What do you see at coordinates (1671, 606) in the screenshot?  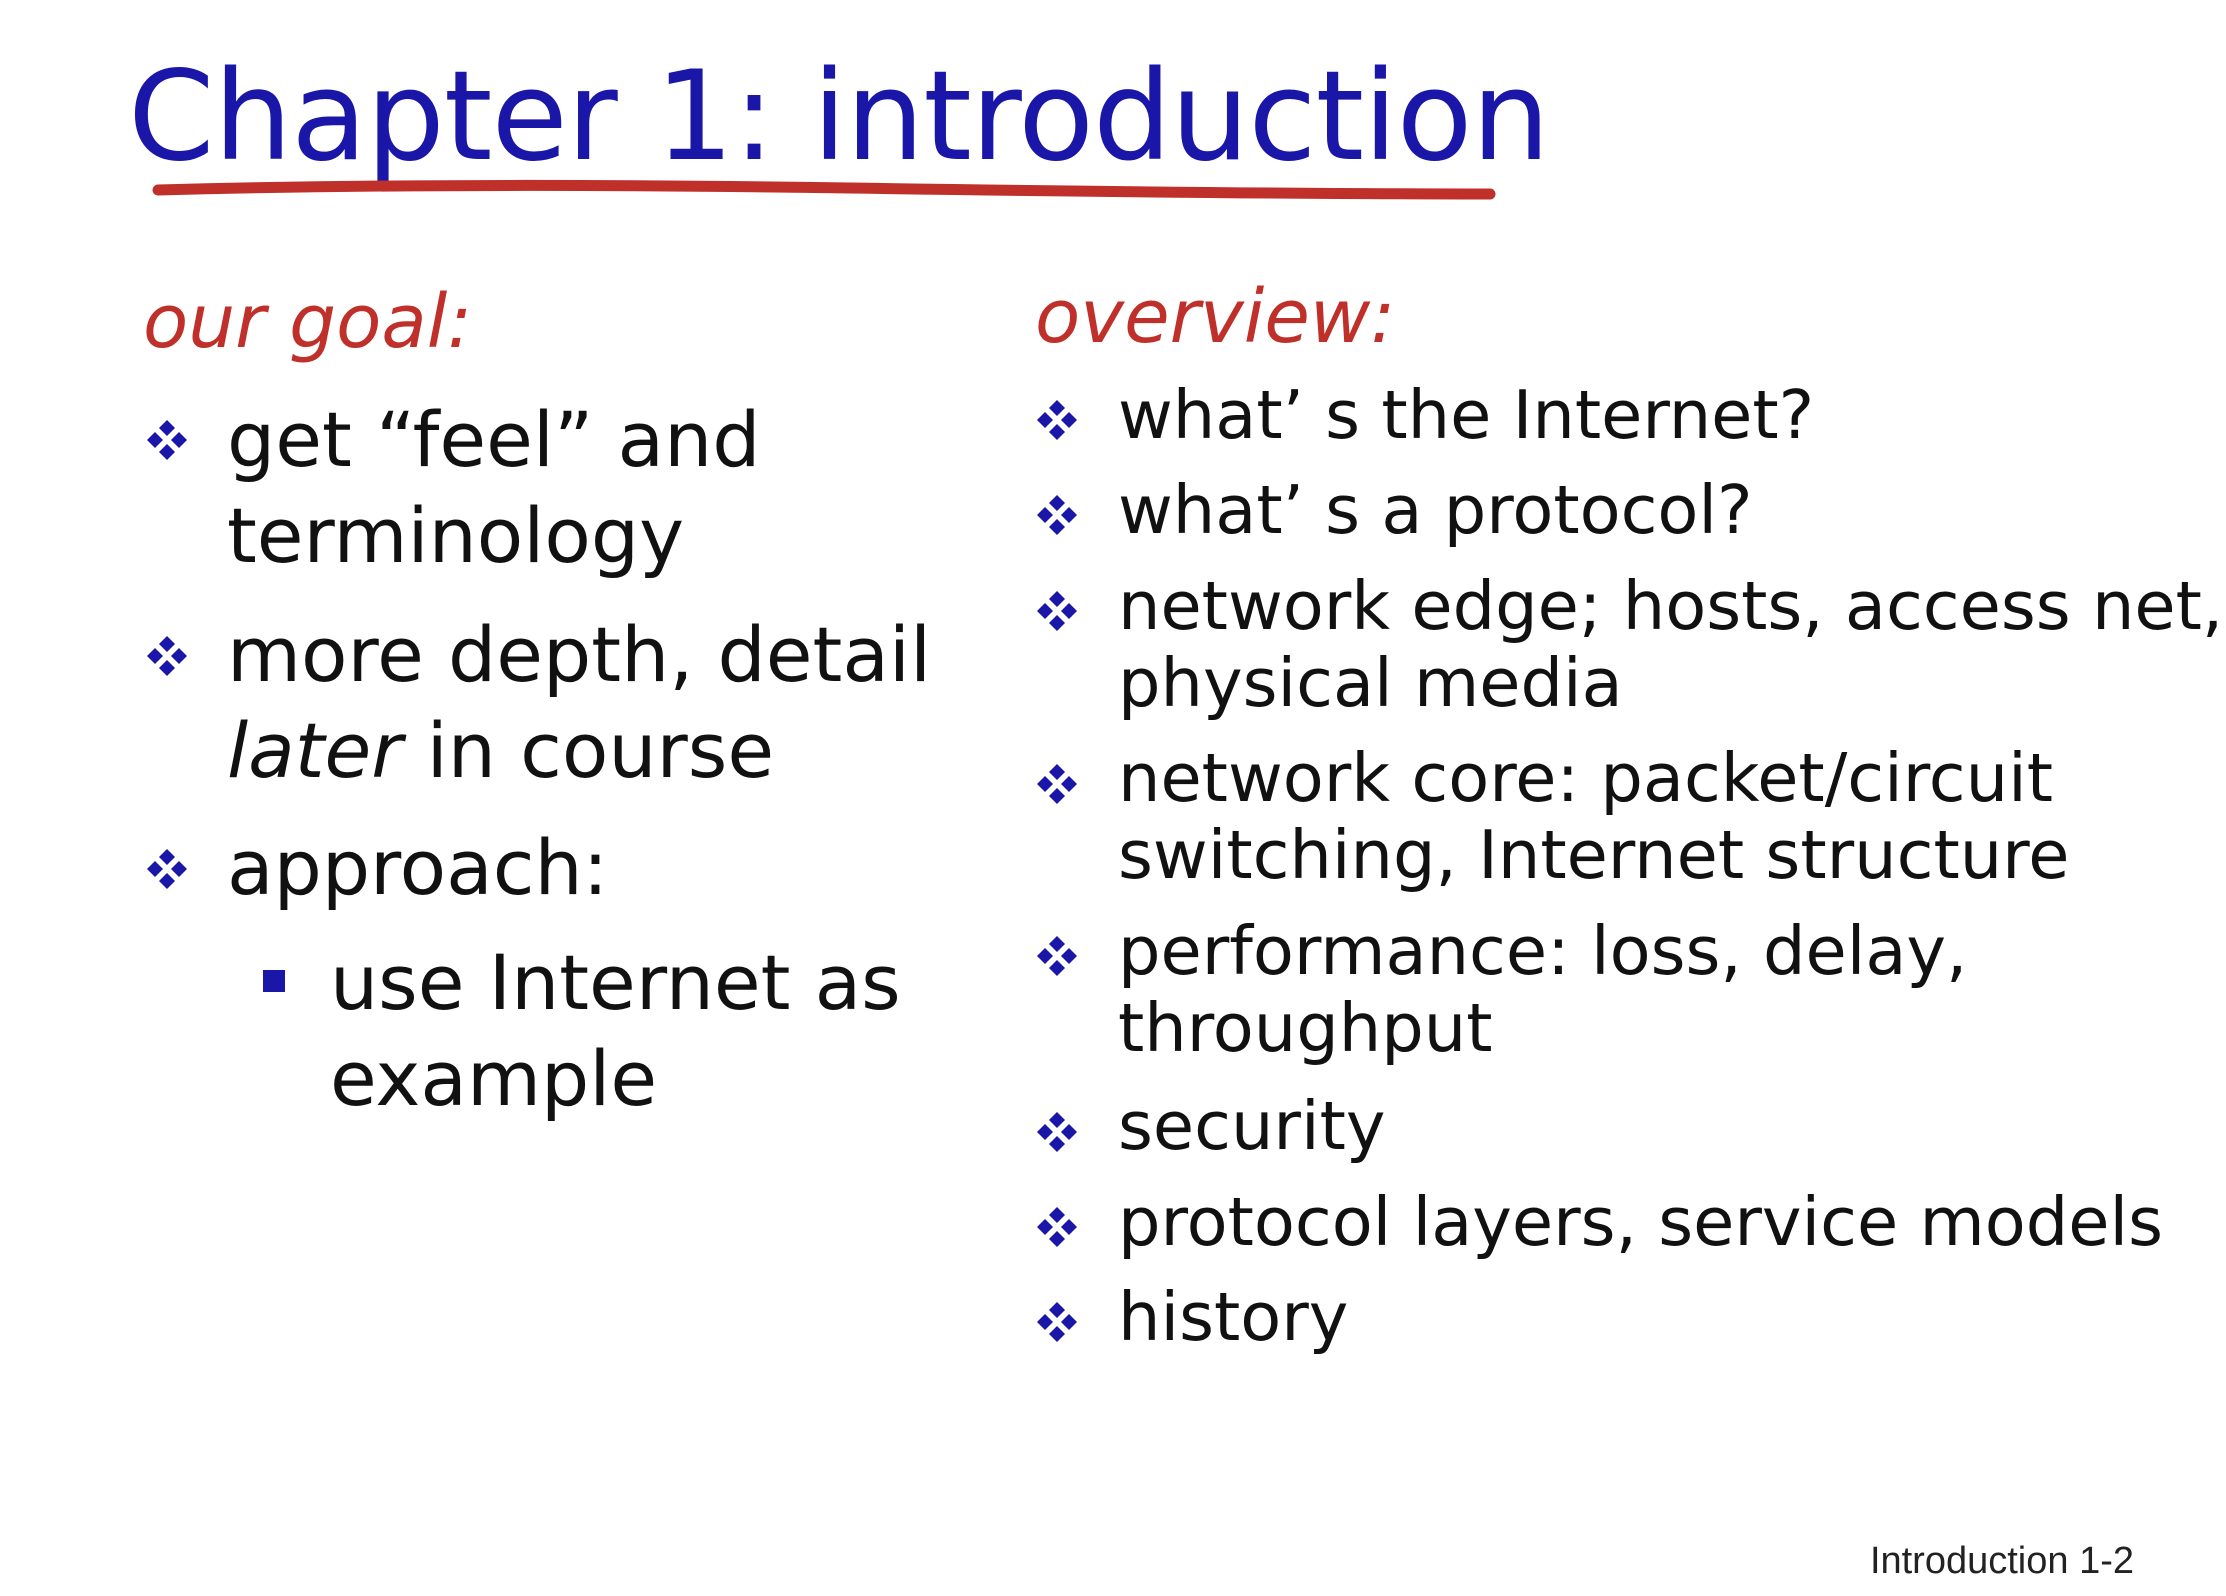 I see `overview-item-3-line1: network edge; hosts, access net,` at bounding box center [1671, 606].